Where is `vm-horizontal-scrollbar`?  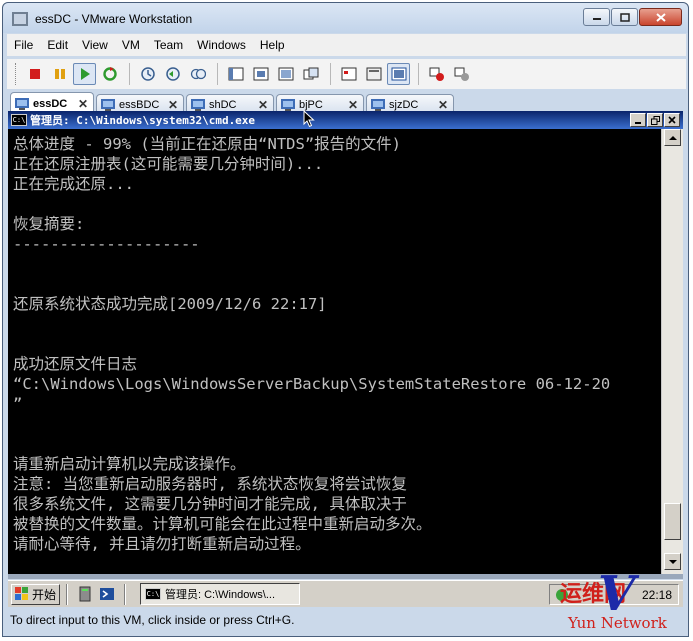 vm-horizontal-scrollbar is located at coordinates (345, 576).